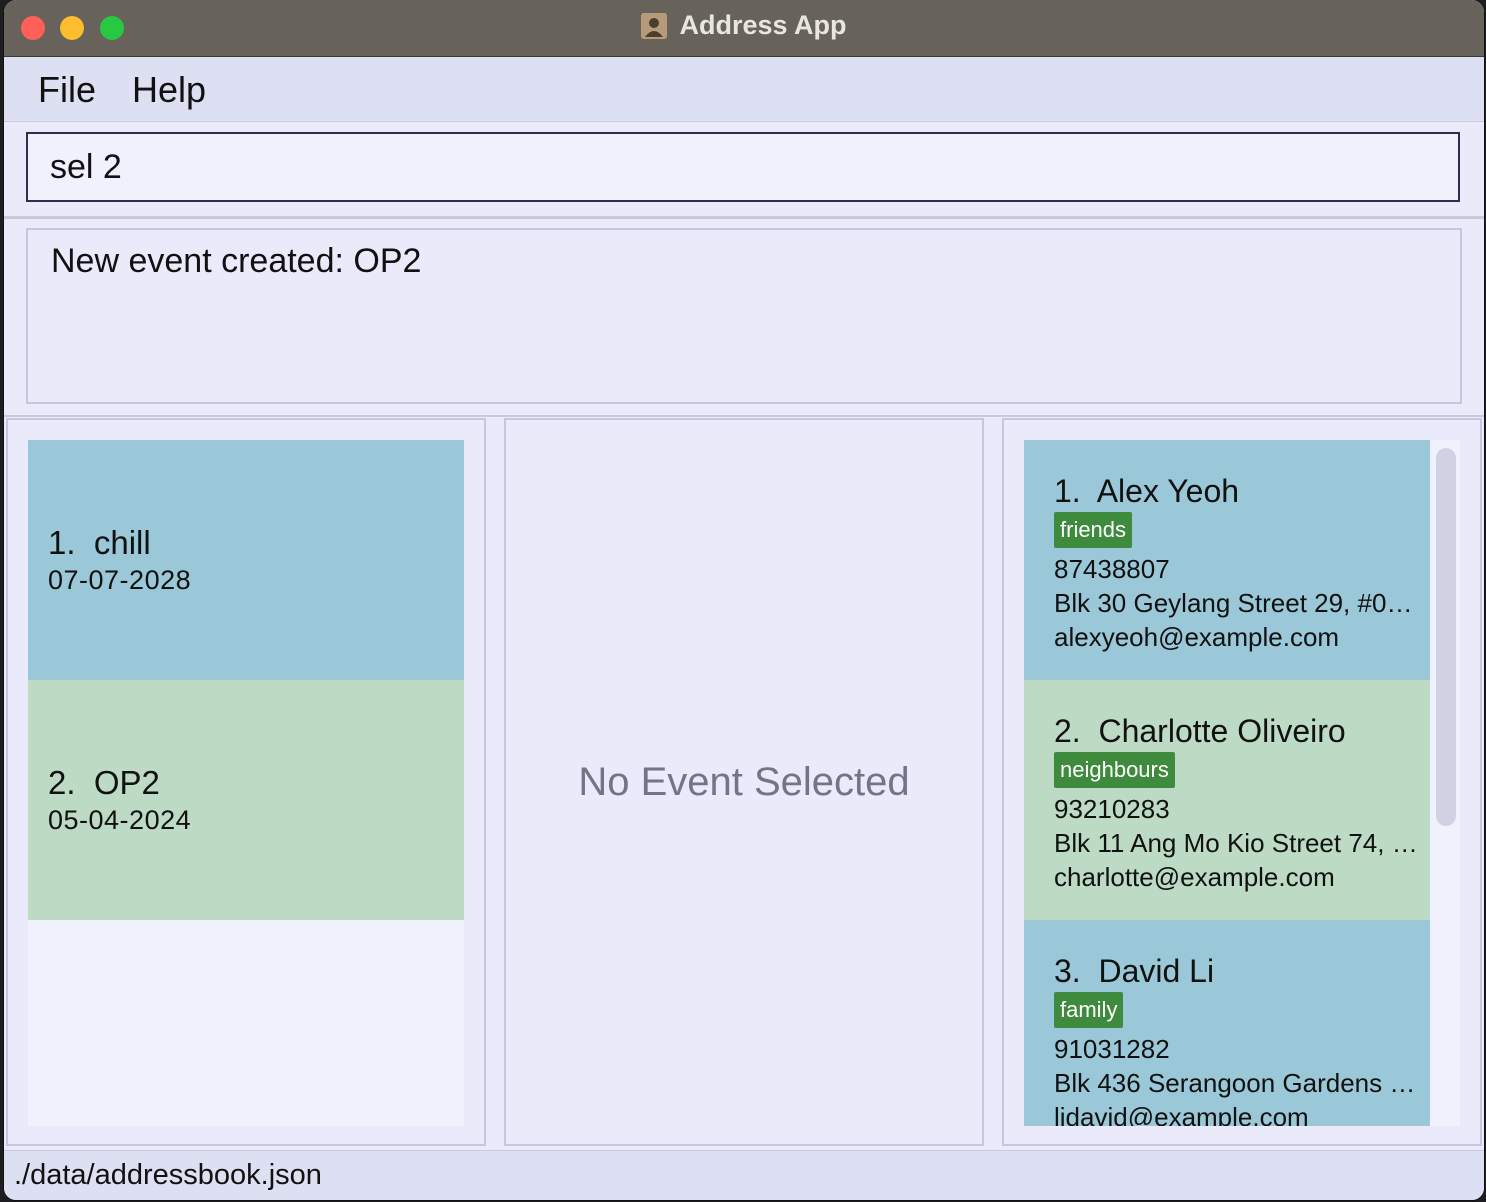 This screenshot has width=1486, height=1202. What do you see at coordinates (744, 1175) in the screenshot?
I see `status-bar: ./data/addressbook.json` at bounding box center [744, 1175].